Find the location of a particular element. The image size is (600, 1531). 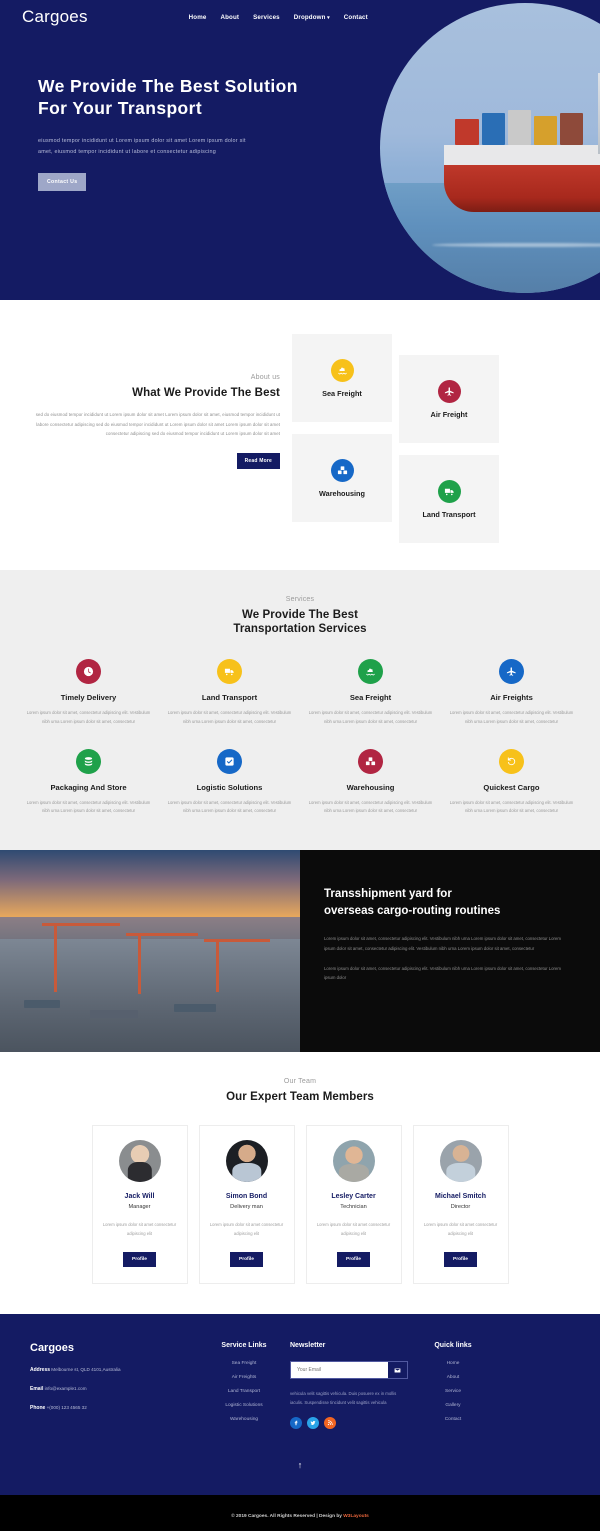

rss-icon is located at coordinates (330, 1422).